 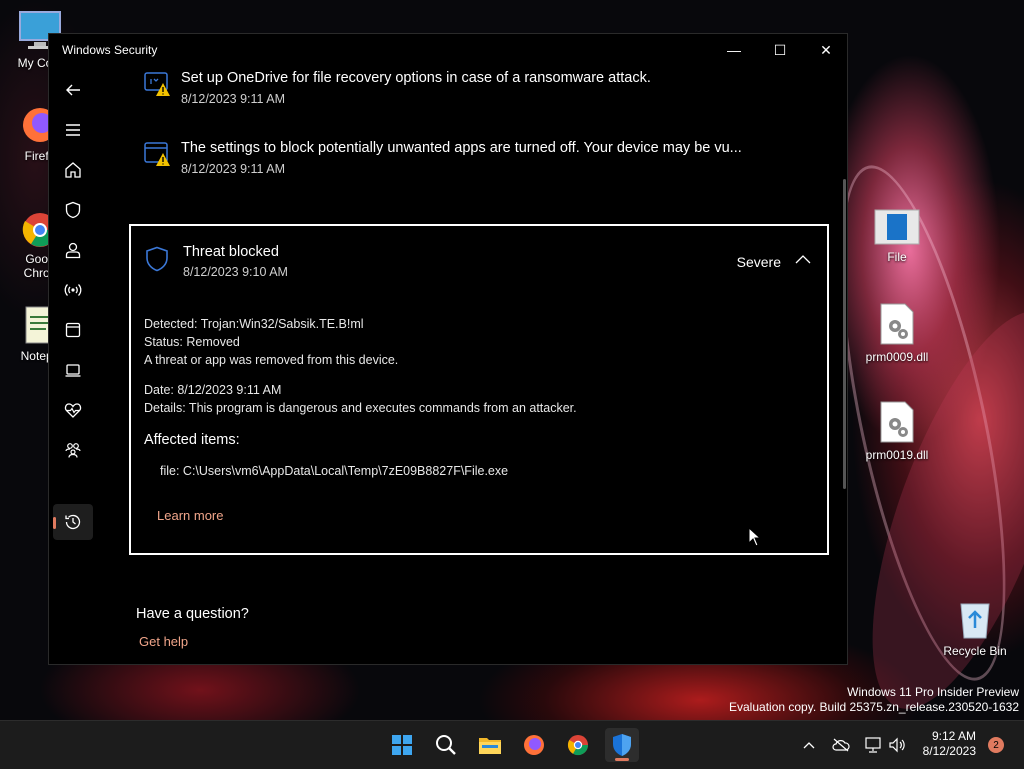 I want to click on menu-button, so click(x=73, y=130).